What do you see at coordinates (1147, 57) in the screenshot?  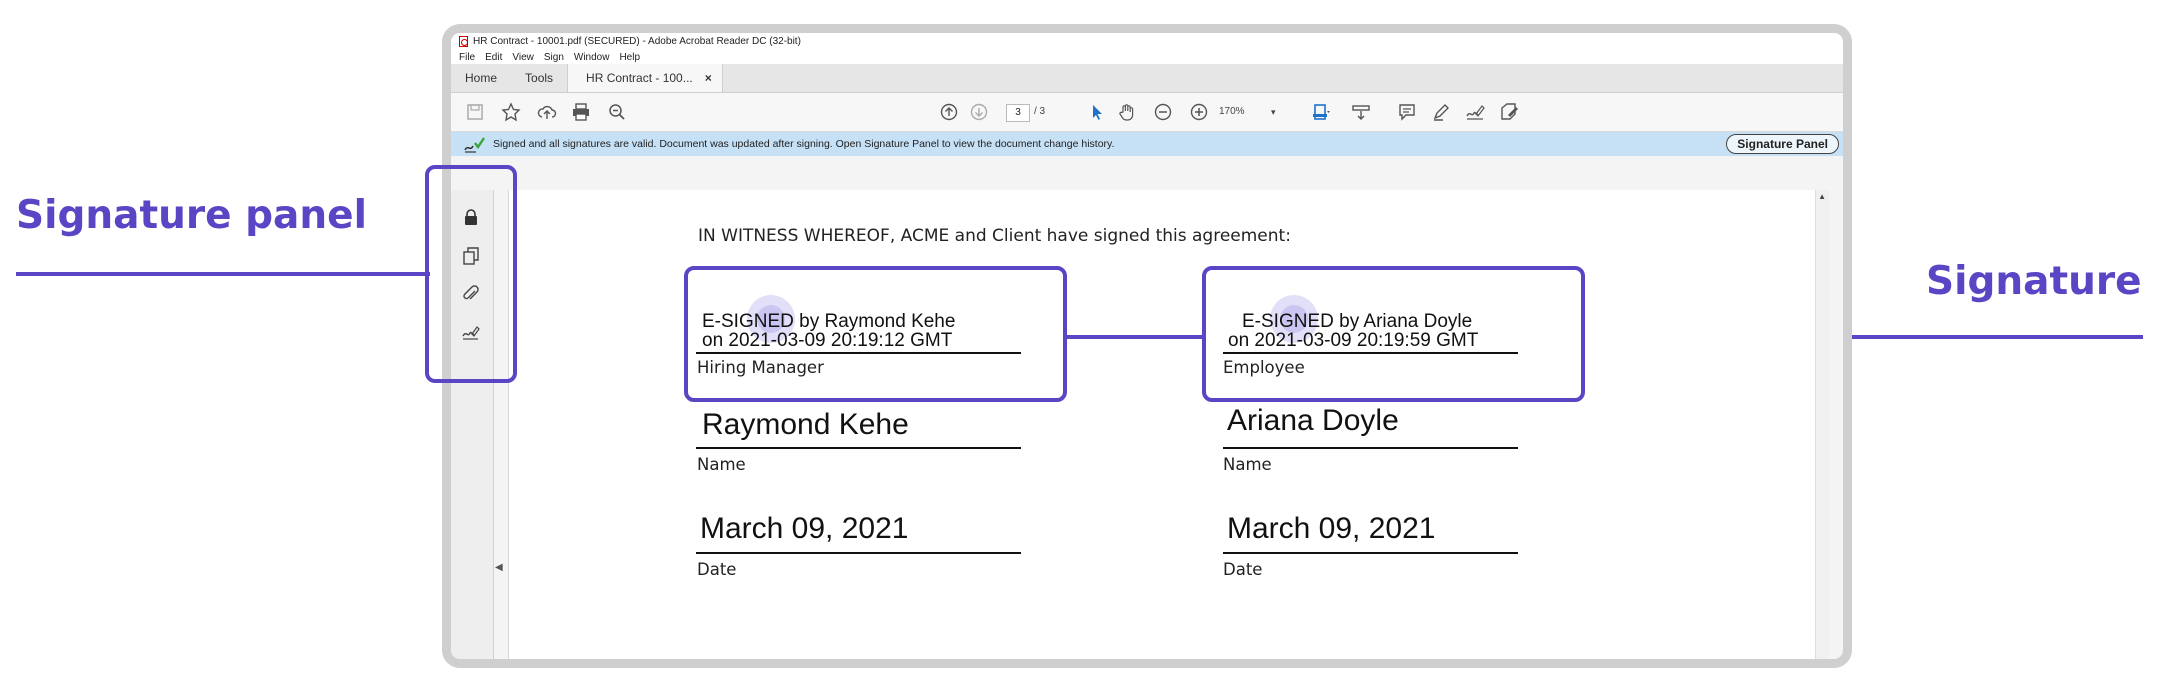 I see `menu-bar: File Edit View Sign Window Help` at bounding box center [1147, 57].